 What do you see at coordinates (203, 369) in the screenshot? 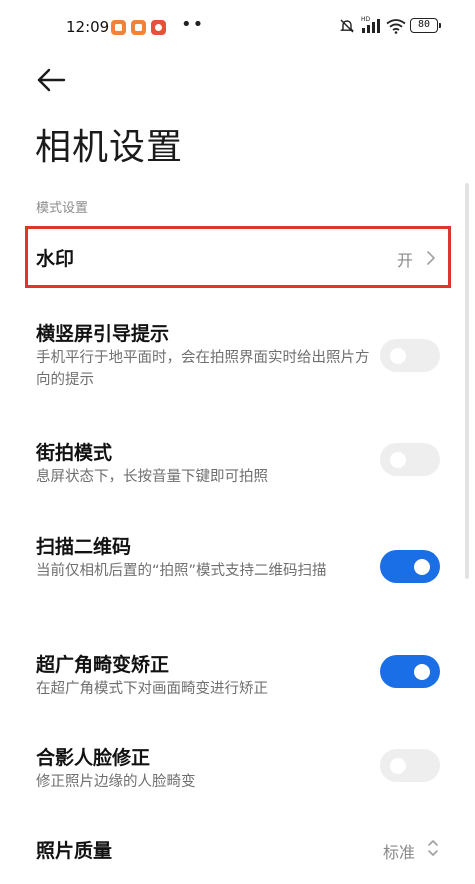
I see `setting-description: 手机平行于地平面时，会在拍照界面实时给出照片方向的提示` at bounding box center [203, 369].